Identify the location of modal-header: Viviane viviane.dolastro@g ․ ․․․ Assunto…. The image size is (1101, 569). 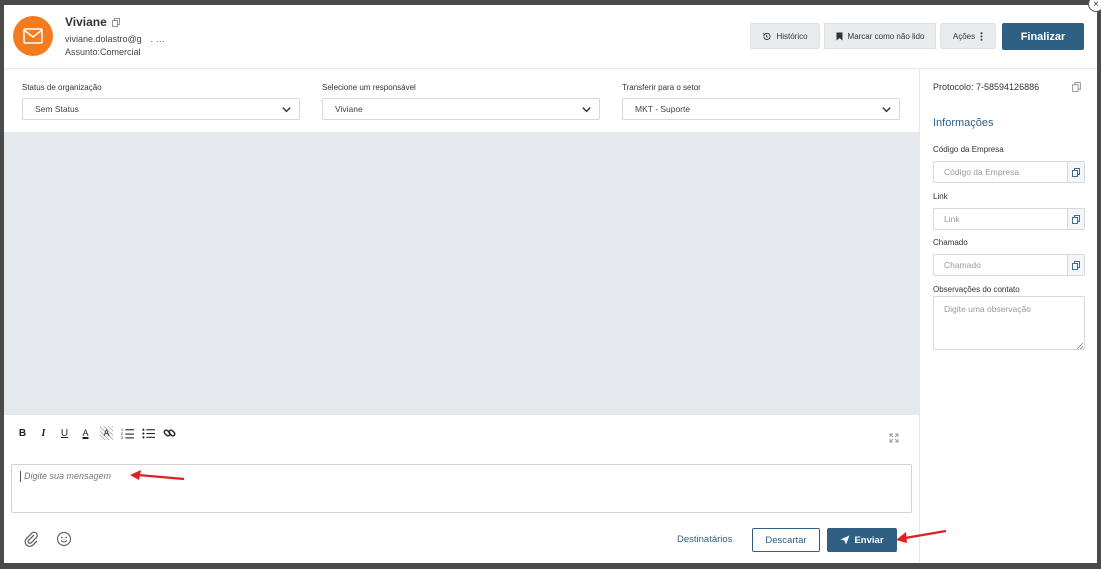
(550, 37).